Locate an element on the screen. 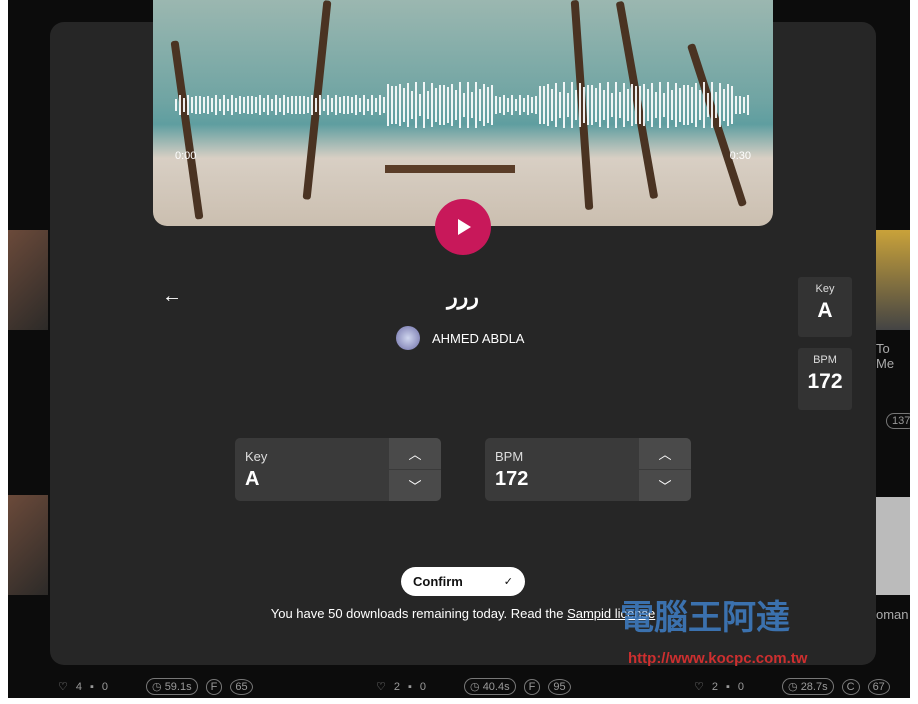 This screenshot has height=704, width=918. play-button is located at coordinates (463, 227).